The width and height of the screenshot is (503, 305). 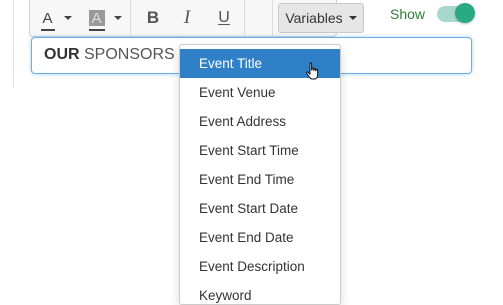 I want to click on title-plain-text: SPONSORS, so click(x=127, y=54).